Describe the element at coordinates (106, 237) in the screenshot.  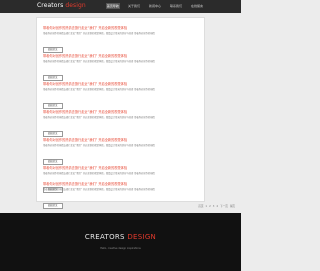
I see `footer-brand-text: CREATORS` at that location.